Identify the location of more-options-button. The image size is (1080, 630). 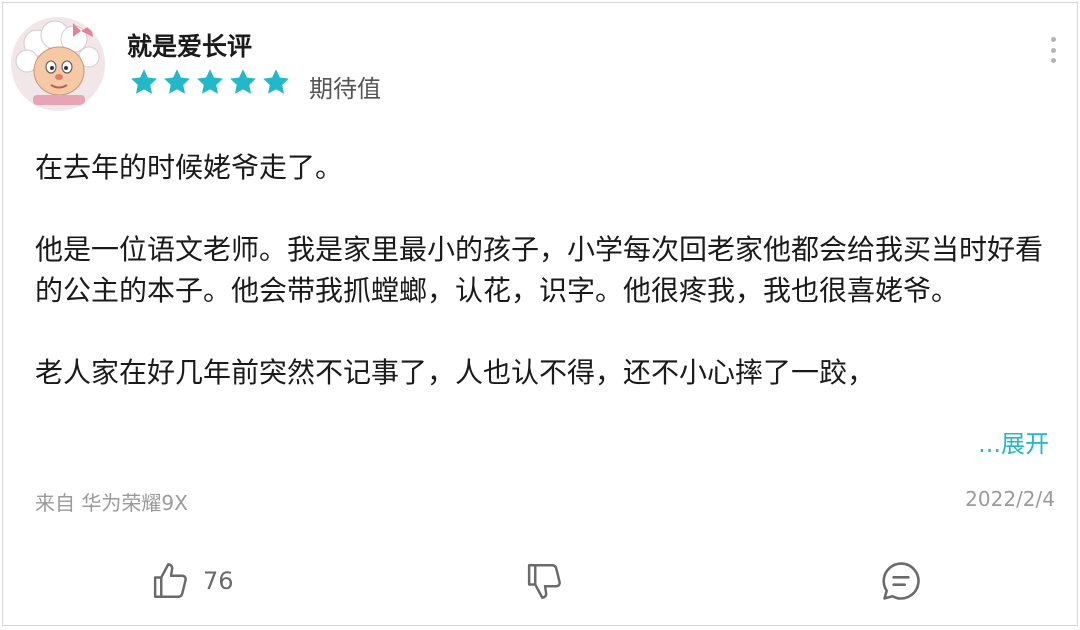
(1053, 50).